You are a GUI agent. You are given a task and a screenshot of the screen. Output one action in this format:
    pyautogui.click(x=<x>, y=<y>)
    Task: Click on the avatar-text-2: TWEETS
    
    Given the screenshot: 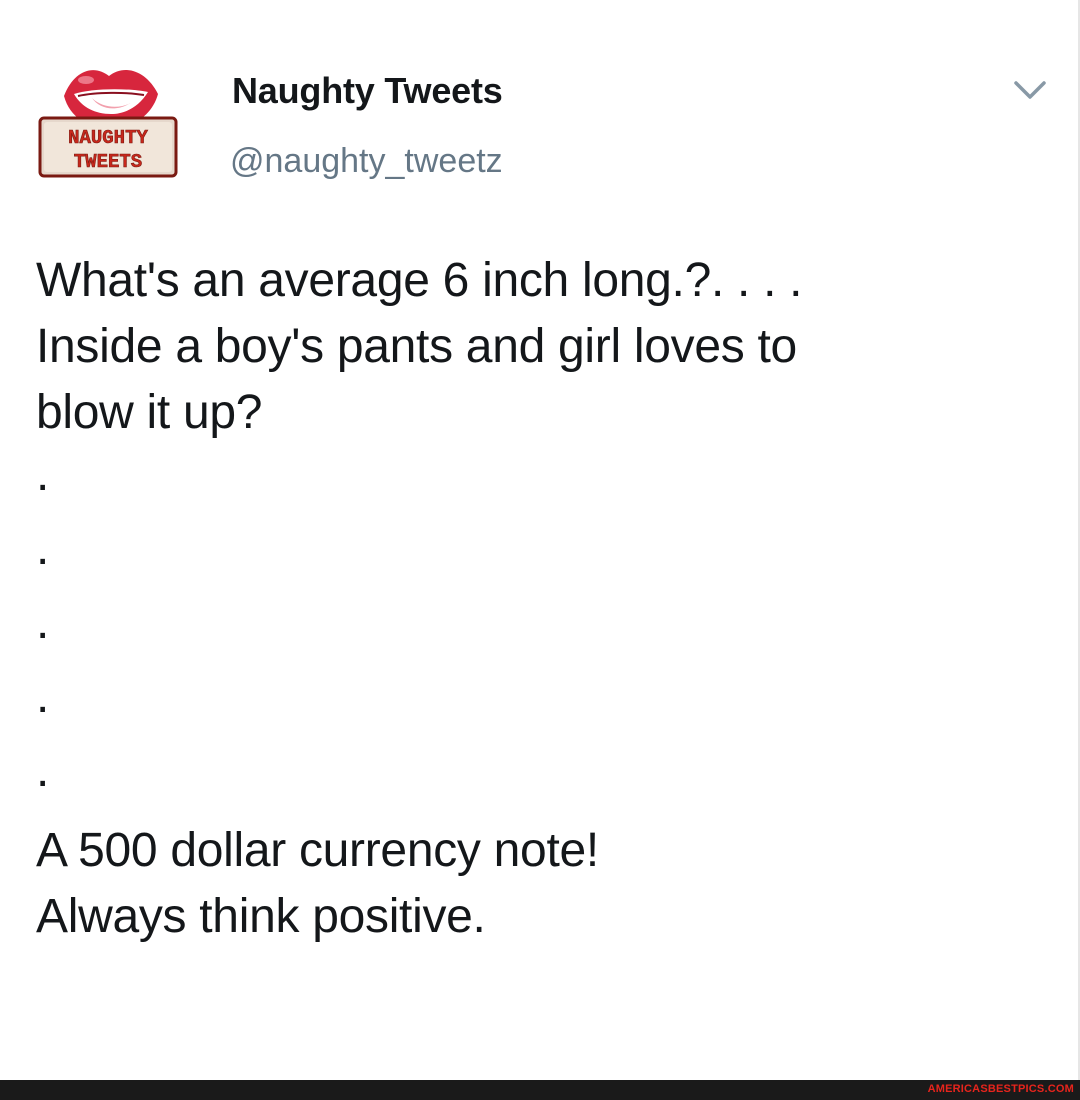 What is the action you would take?
    pyautogui.click(x=108, y=162)
    